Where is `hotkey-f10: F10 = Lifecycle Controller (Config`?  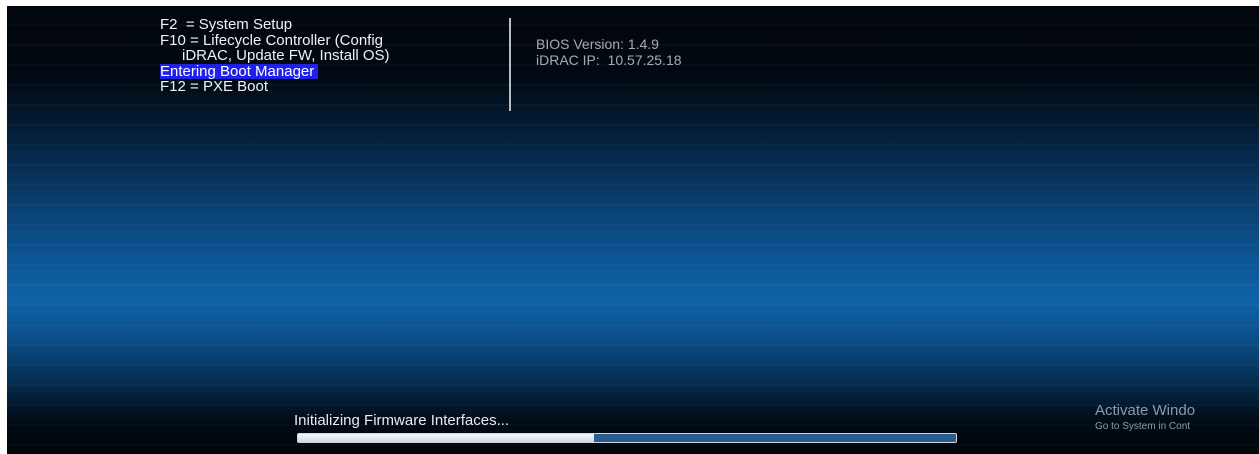 hotkey-f10: F10 = Lifecycle Controller (Config is located at coordinates (272, 40).